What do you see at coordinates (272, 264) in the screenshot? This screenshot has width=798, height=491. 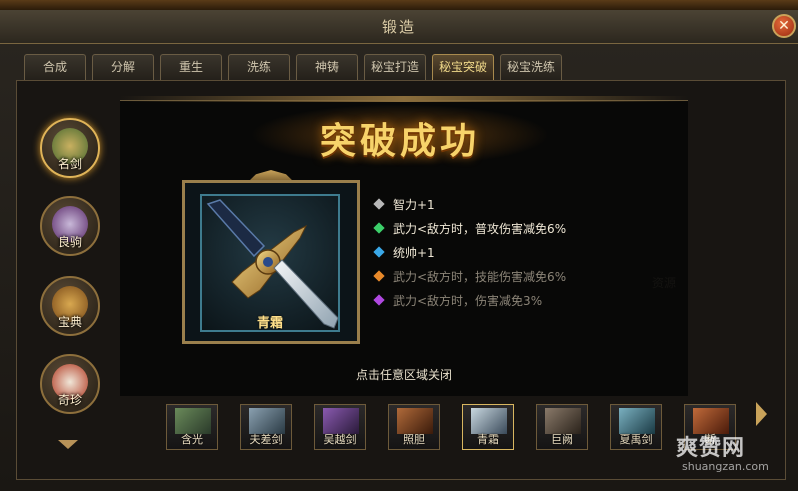 I see `sword-icon` at bounding box center [272, 264].